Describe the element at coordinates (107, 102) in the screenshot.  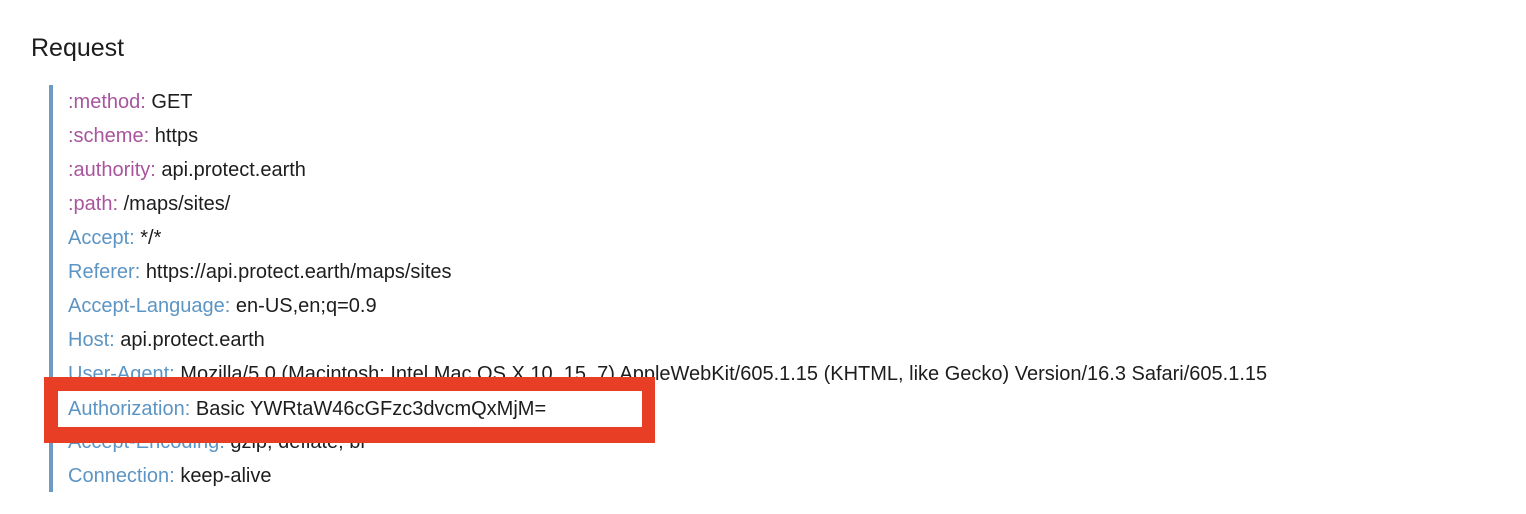
I see `header-name: :method:` at that location.